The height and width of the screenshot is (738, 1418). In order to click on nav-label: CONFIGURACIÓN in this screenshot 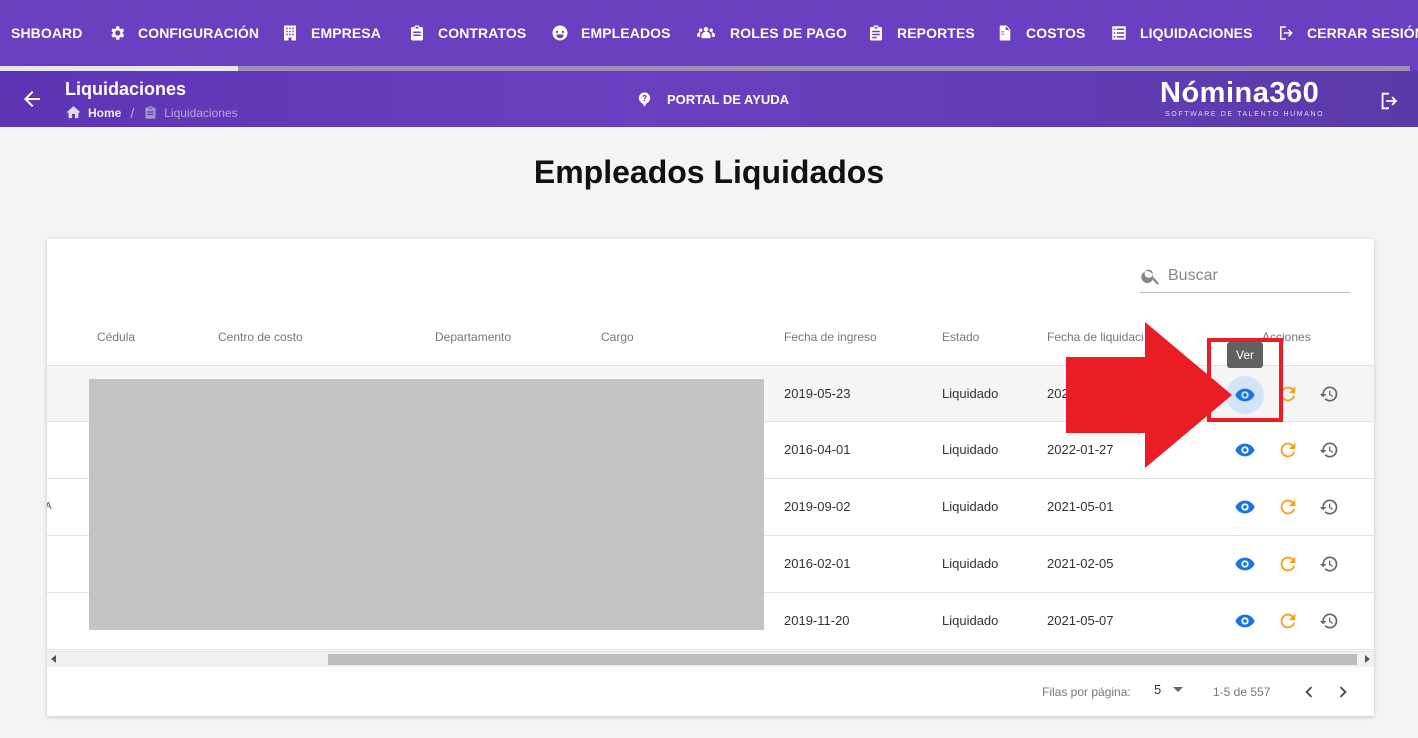, I will do `click(199, 33)`.